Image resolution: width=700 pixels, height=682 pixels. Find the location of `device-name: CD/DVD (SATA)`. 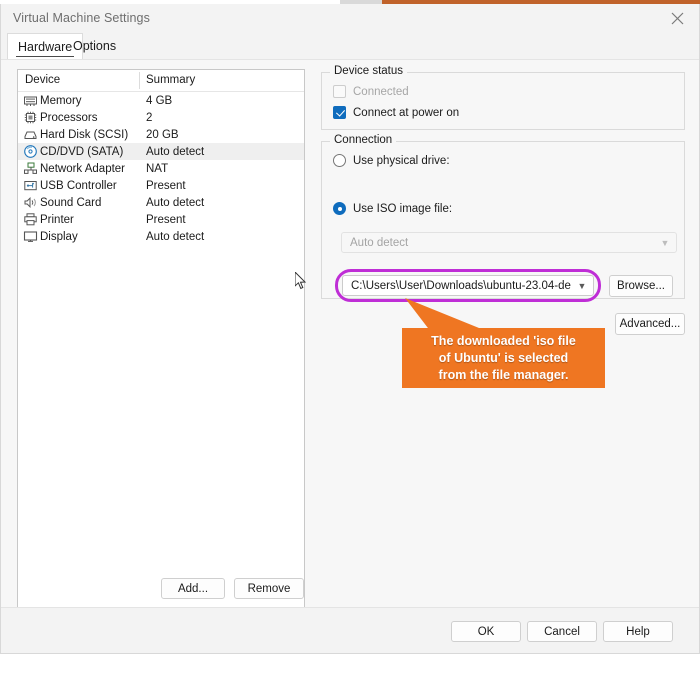

device-name: CD/DVD (SATA) is located at coordinates (82, 151).